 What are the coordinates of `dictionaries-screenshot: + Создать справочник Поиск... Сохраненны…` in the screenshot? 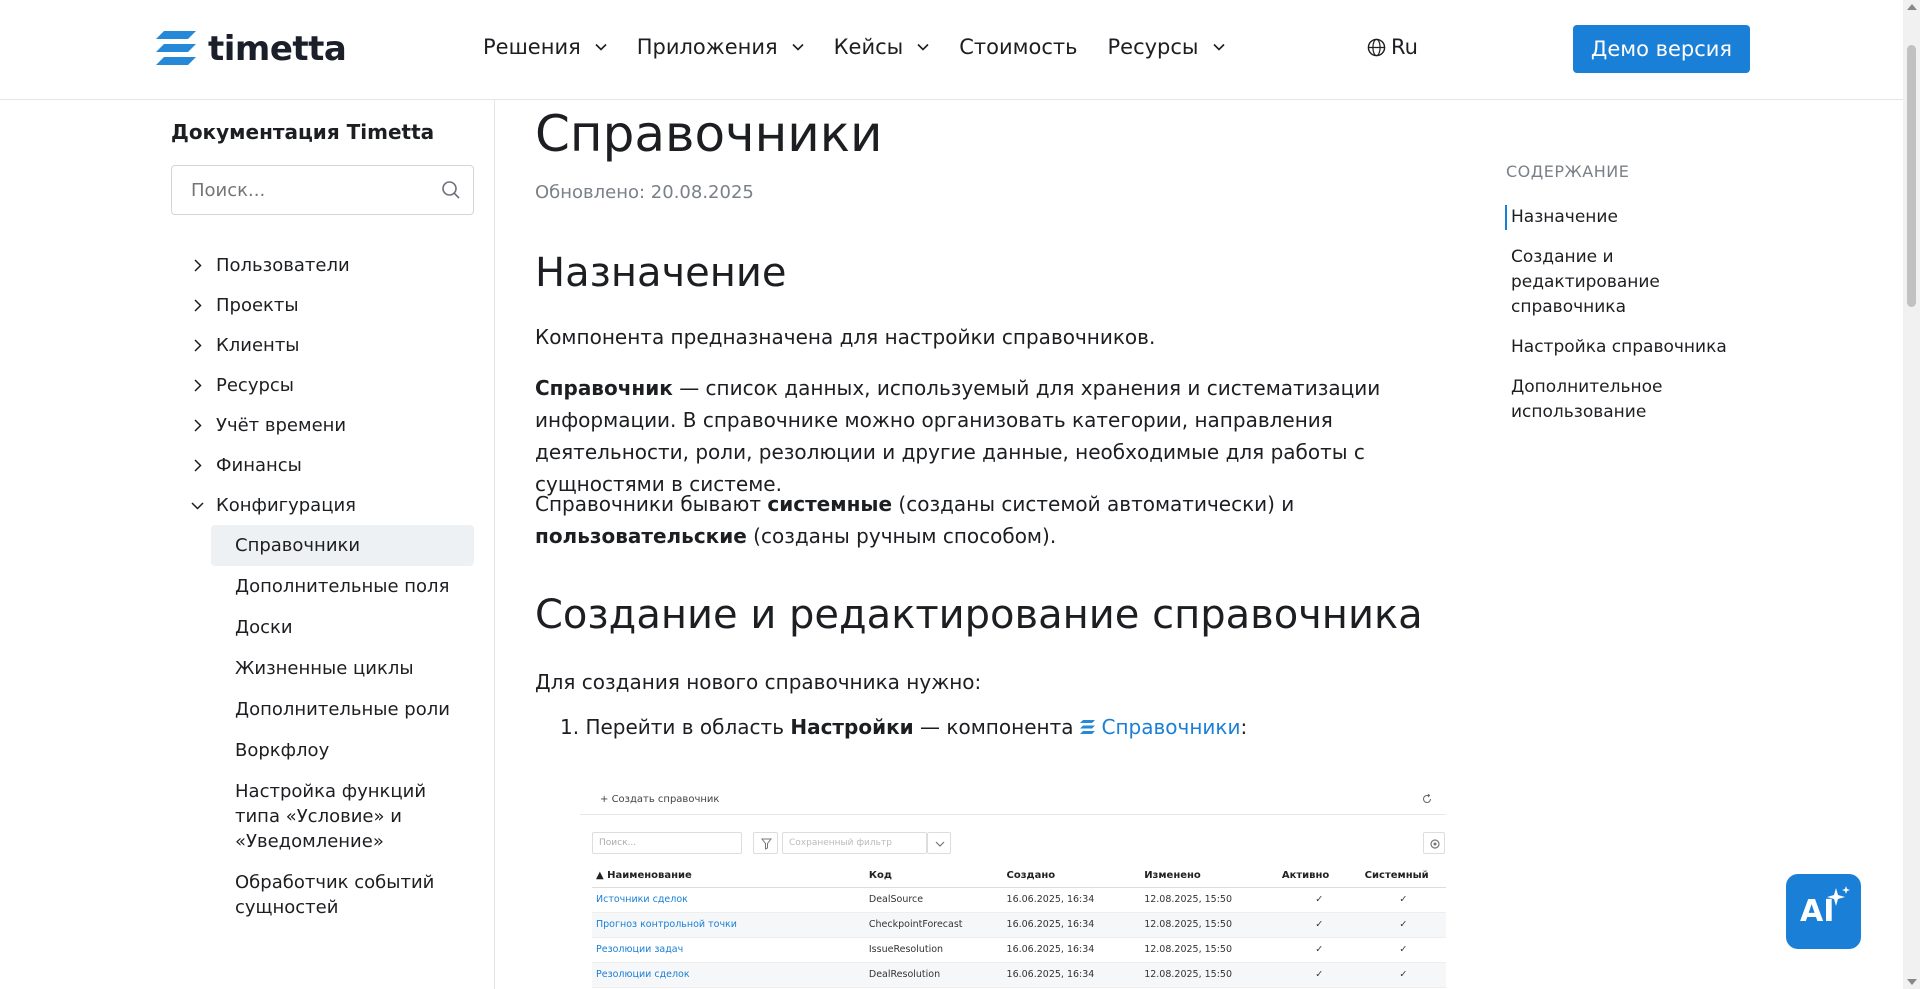 It's located at (1013, 884).